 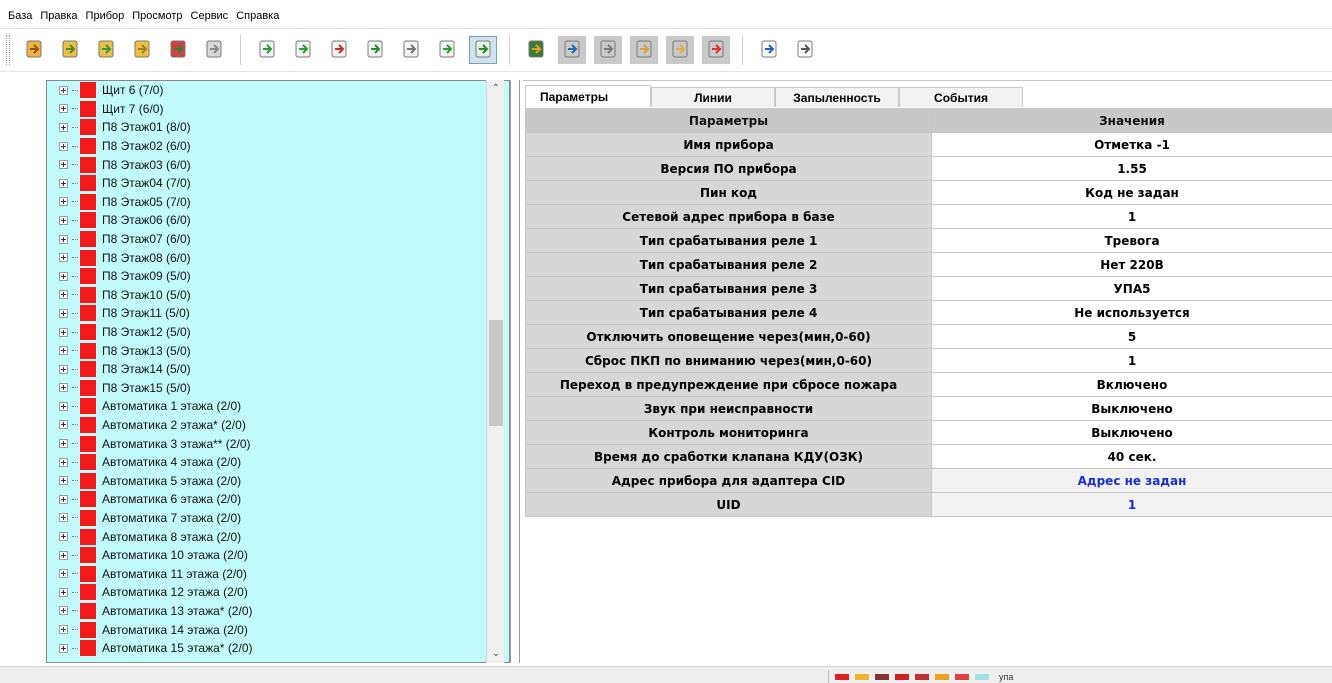 I want to click on doc-arrow-button, so click(x=339, y=50).